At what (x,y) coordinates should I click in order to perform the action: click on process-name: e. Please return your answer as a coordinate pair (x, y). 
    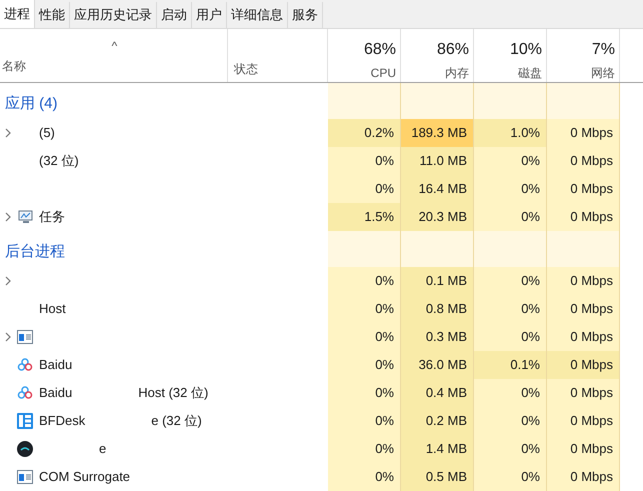
    Looking at the image, I should click on (102, 449).